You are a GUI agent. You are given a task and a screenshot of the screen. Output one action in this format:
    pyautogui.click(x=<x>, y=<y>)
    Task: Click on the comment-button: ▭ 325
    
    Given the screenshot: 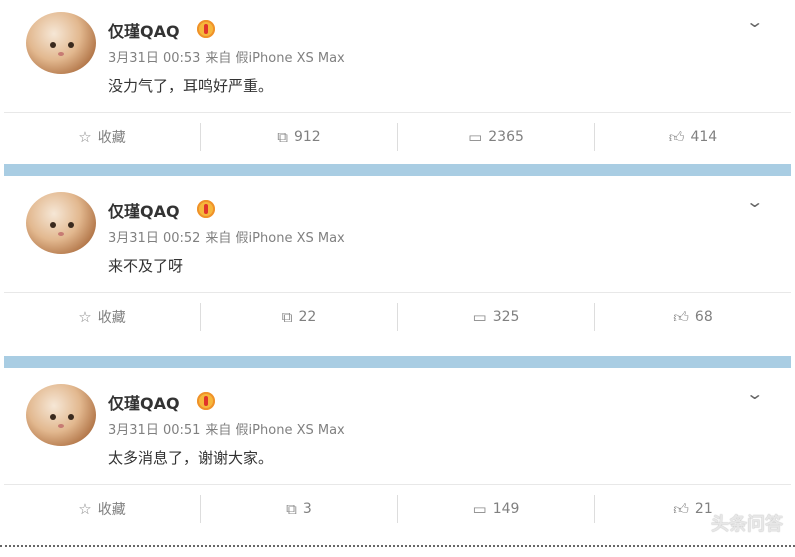 What is the action you would take?
    pyautogui.click(x=496, y=317)
    